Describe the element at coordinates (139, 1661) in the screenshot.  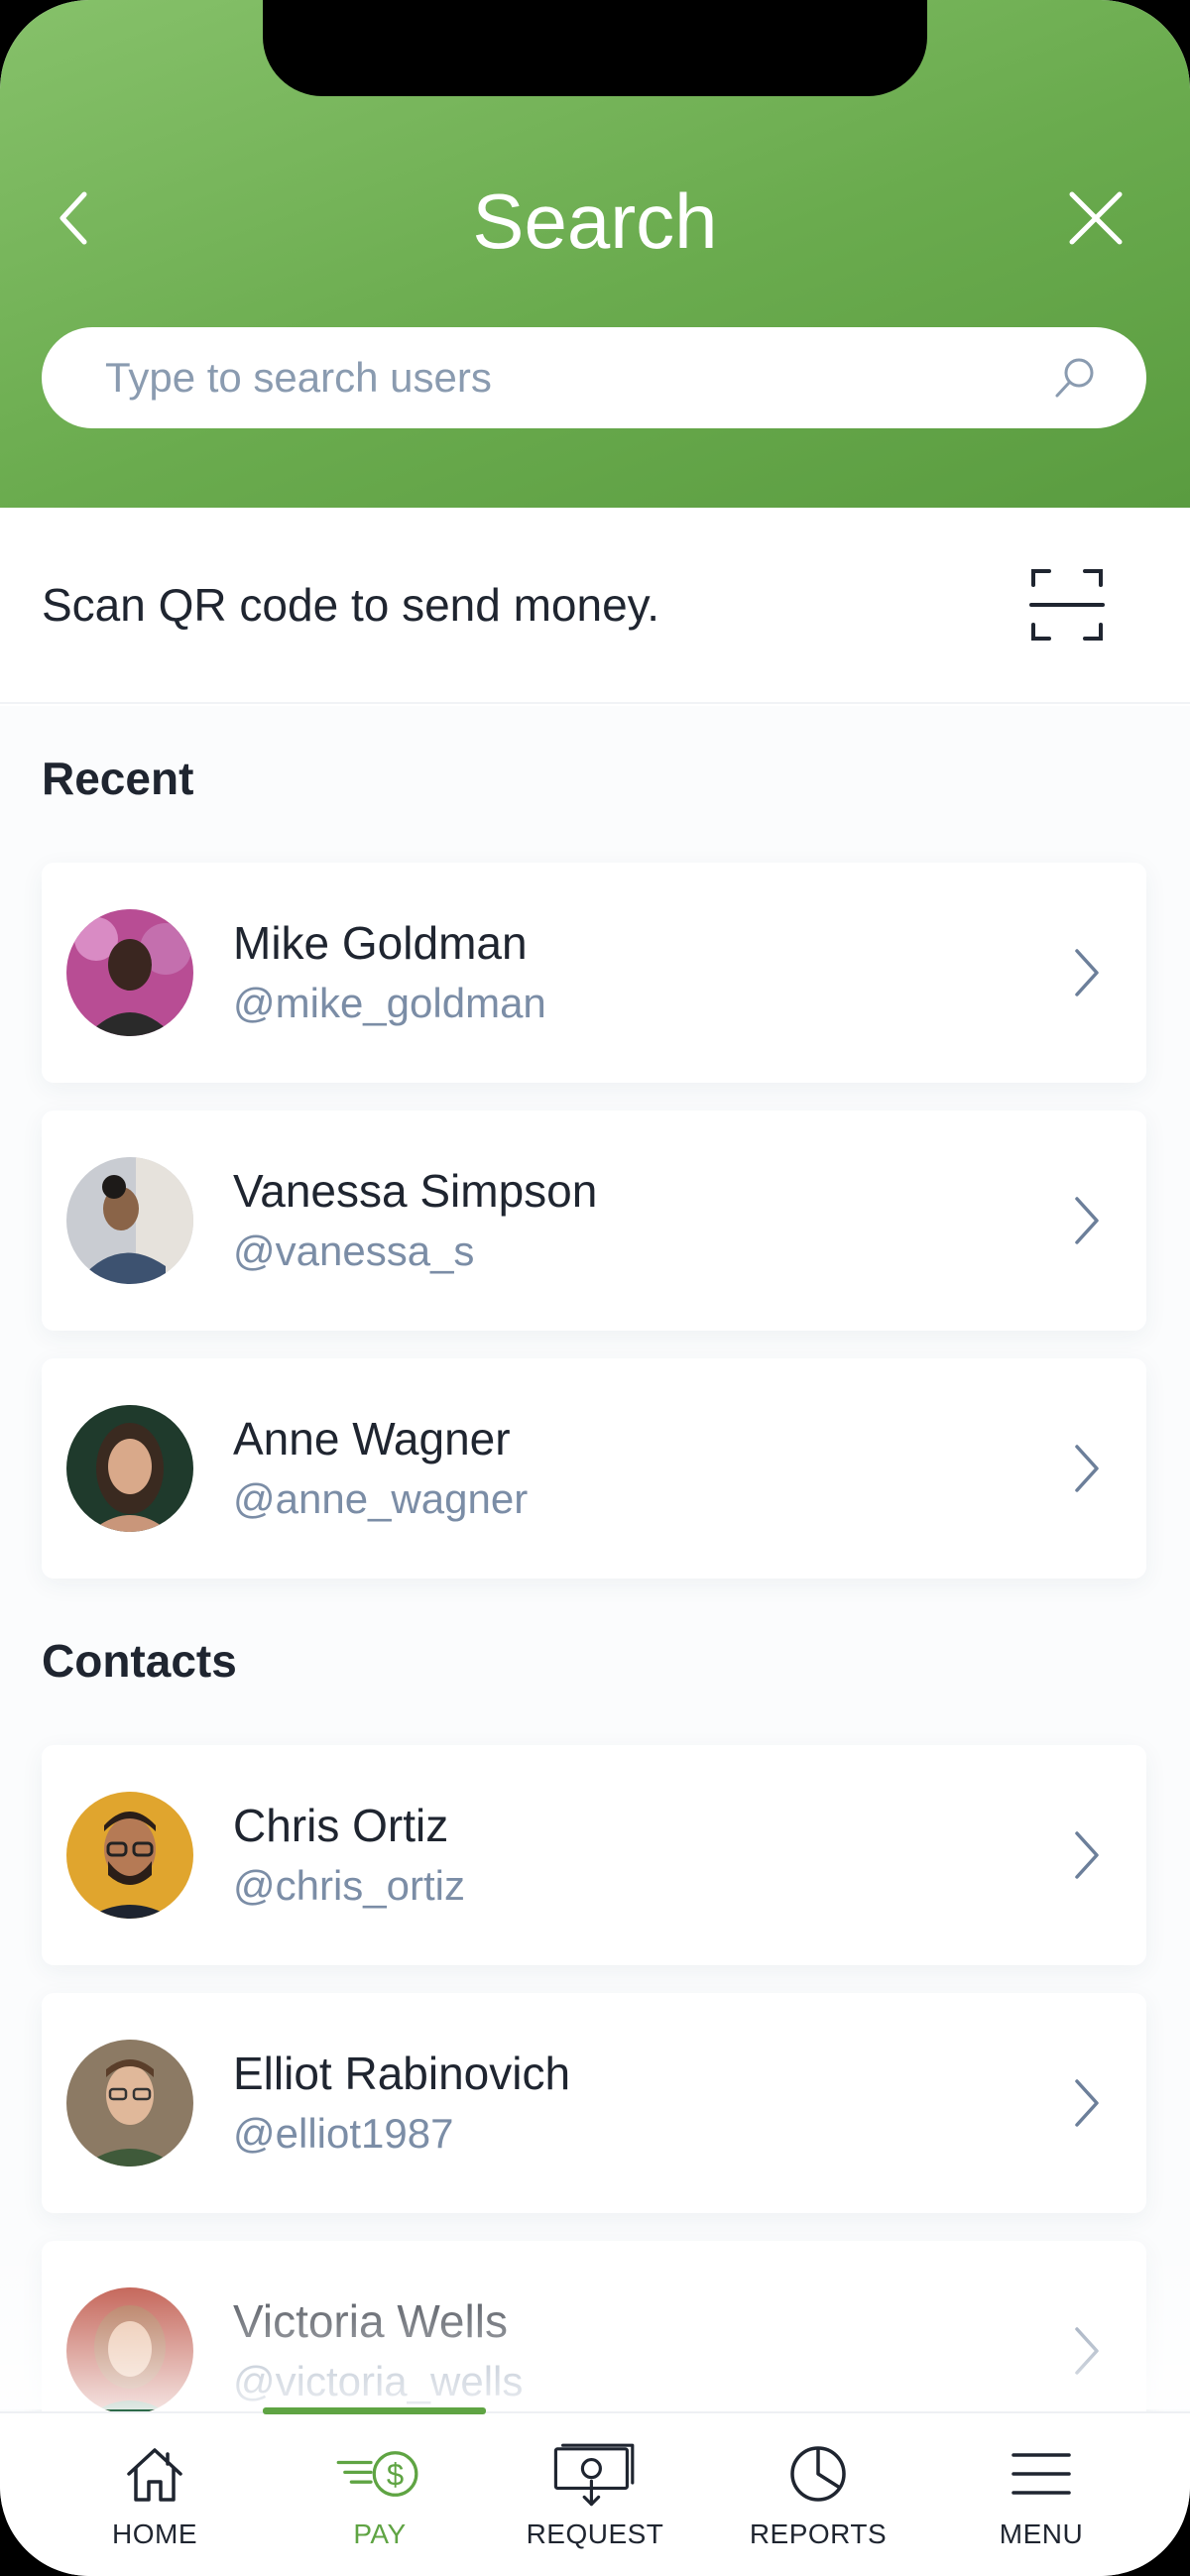
I see `section-title-contacts: Contacts` at that location.